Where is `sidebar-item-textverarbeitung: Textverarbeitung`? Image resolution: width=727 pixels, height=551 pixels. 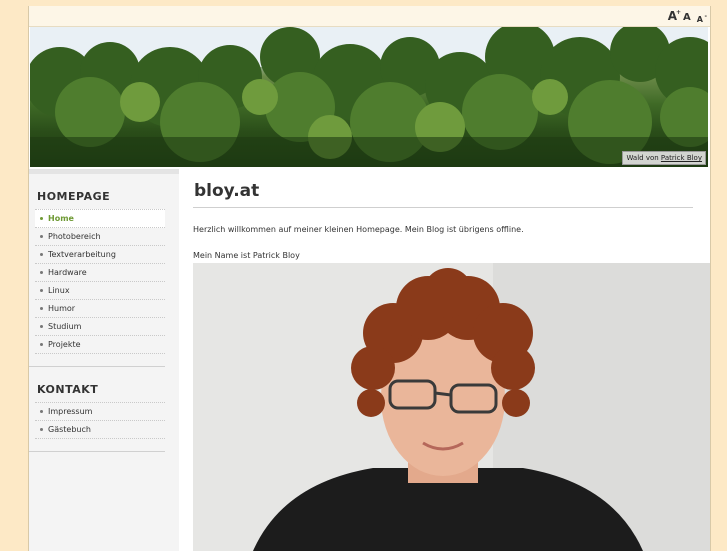
sidebar-item-textverarbeitung: Textverarbeitung is located at coordinates (100, 255).